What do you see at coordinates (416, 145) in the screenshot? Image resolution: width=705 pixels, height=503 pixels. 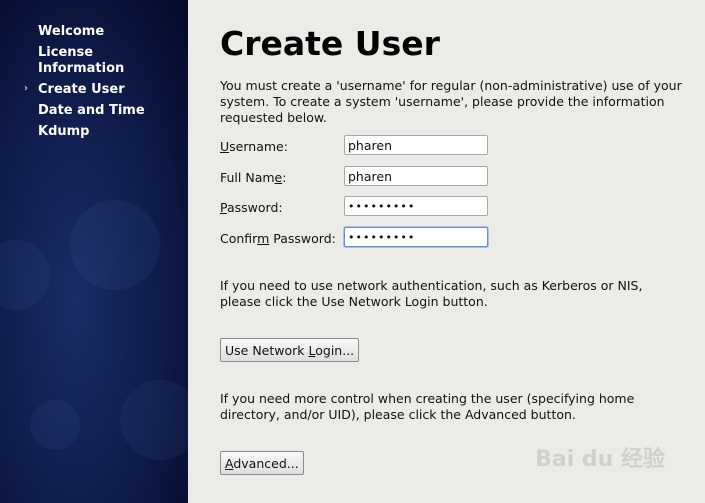 I see `username-field: pharen` at bounding box center [416, 145].